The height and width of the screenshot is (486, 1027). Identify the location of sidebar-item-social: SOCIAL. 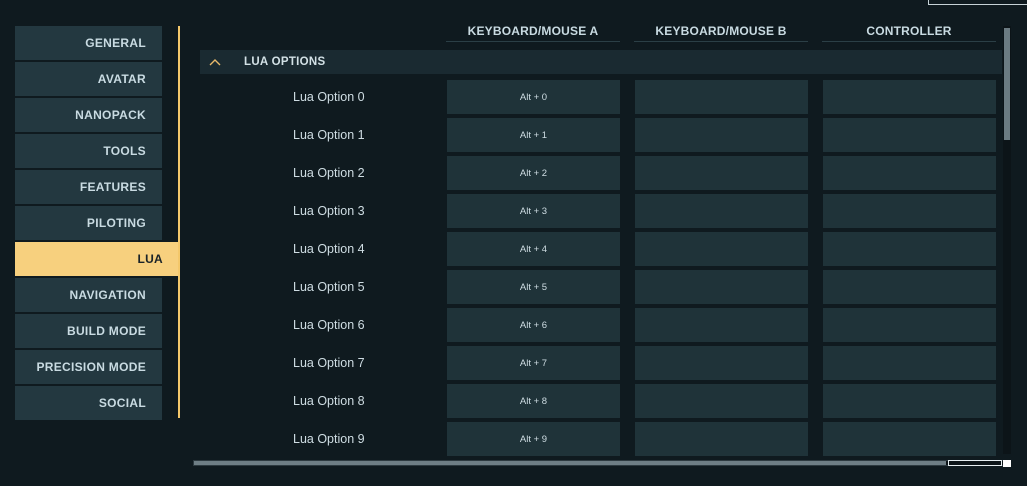
(88, 403).